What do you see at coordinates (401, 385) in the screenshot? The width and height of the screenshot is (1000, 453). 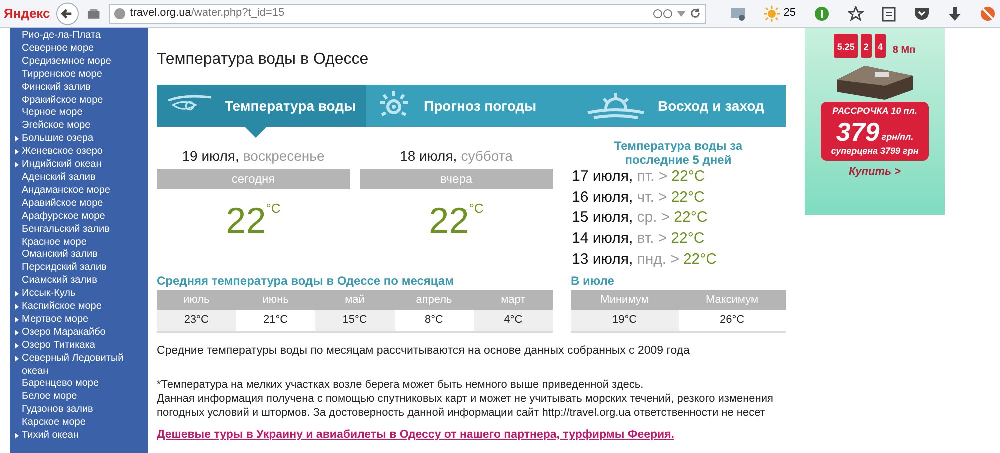 I see `disclaimer-text: *Температура на мелких участках возле берега может быть немного выше приведенной здесь.` at bounding box center [401, 385].